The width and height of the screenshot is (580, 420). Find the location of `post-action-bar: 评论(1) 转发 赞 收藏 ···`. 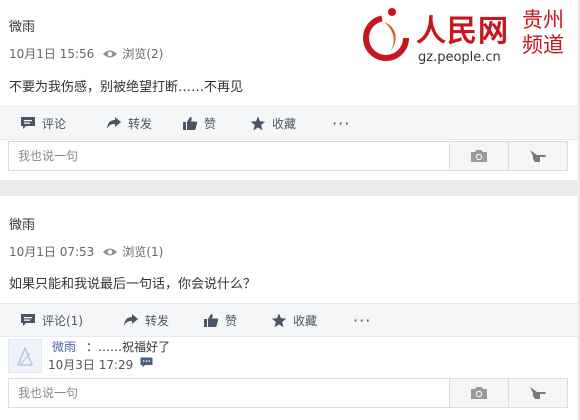

post-action-bar: 评论(1) 转发 赞 收藏 ··· is located at coordinates (289, 320).